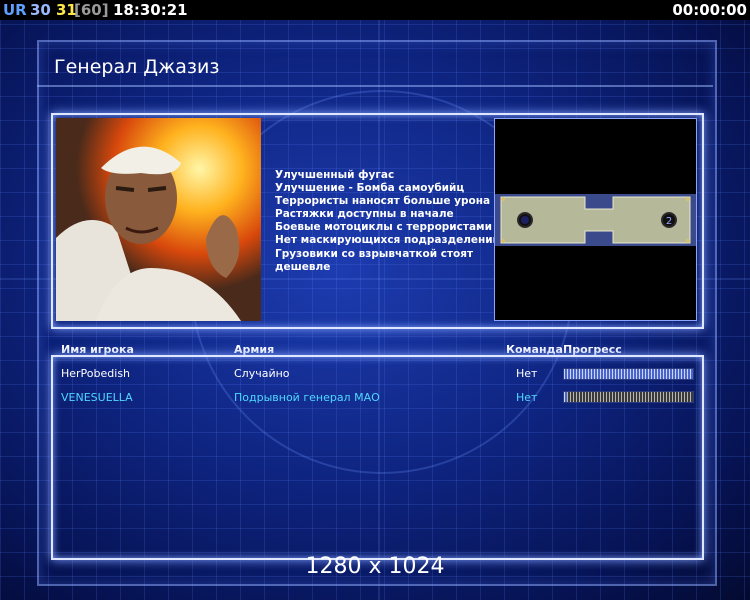 This screenshot has width=750, height=600. I want to click on general-portrait, so click(158, 219).